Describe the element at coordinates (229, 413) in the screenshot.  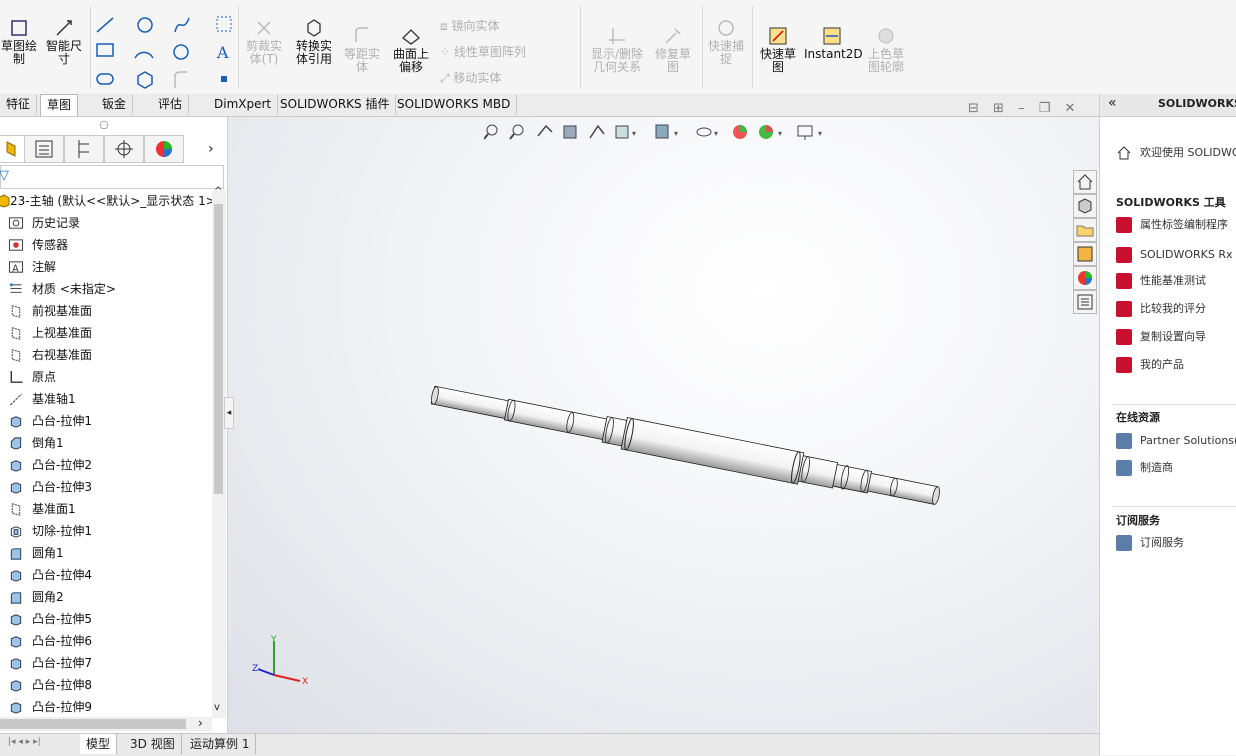
I see `panel-collapse-handle: ◂` at that location.